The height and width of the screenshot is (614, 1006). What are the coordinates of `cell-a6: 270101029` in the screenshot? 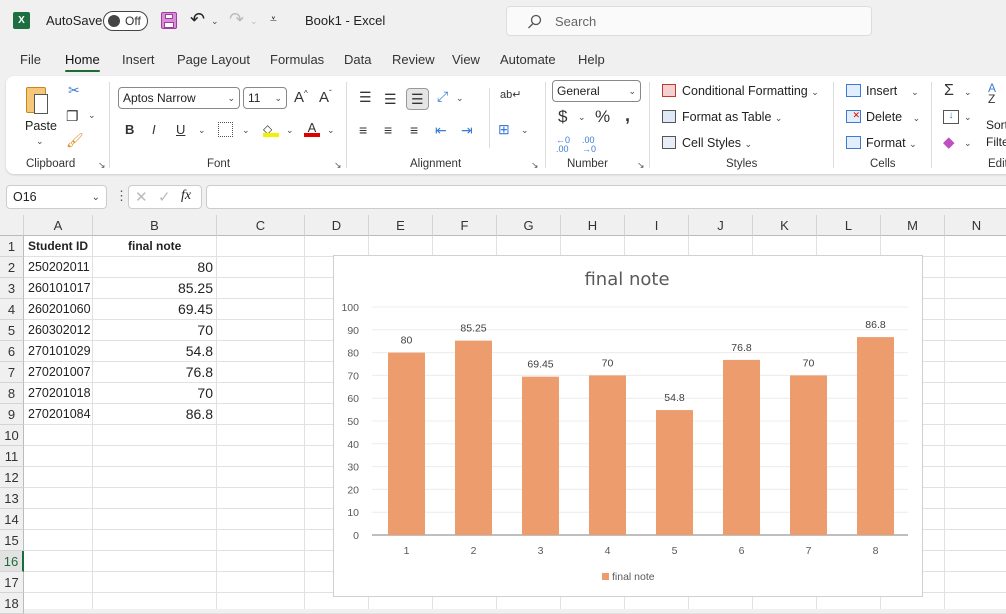 It's located at (58, 351).